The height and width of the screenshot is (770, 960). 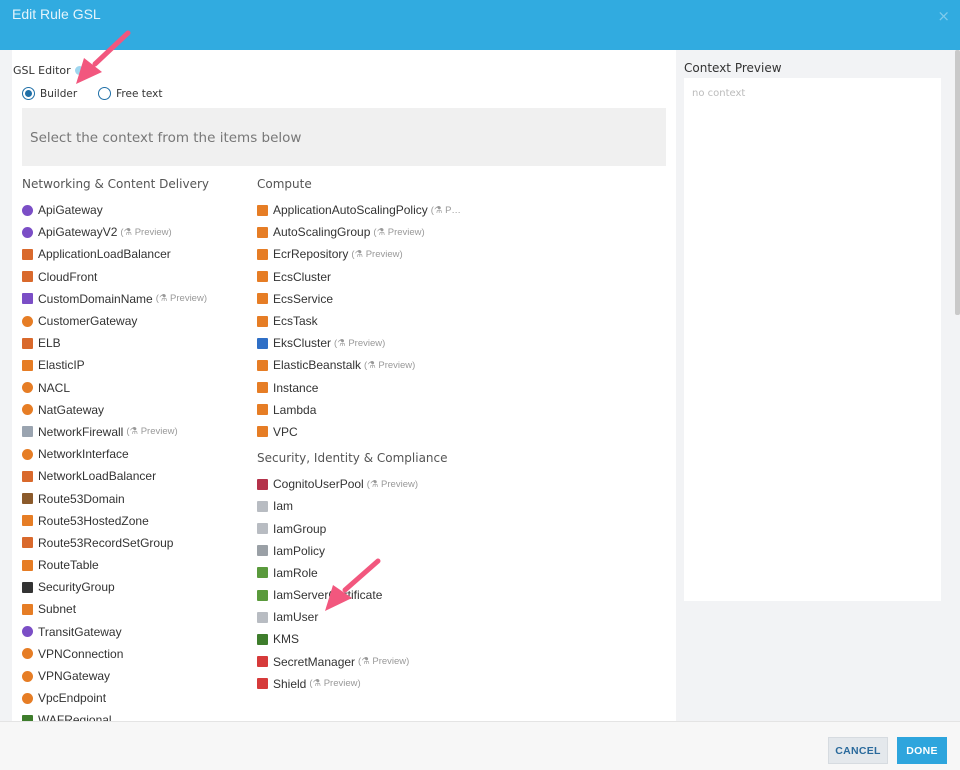 I want to click on resource-item-networkloadbalancer: NetworkLoadBalancer, so click(x=115, y=476).